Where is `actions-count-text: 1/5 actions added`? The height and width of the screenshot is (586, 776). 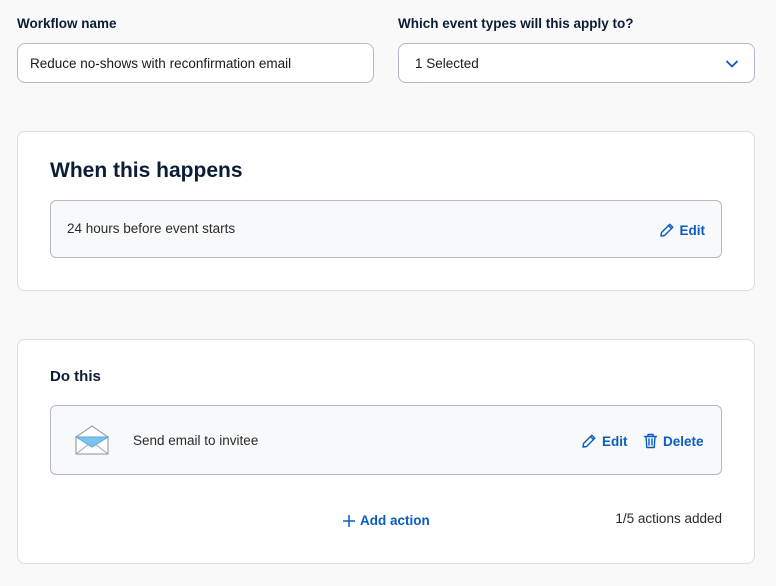
actions-count-text: 1/5 actions added is located at coordinates (668, 518).